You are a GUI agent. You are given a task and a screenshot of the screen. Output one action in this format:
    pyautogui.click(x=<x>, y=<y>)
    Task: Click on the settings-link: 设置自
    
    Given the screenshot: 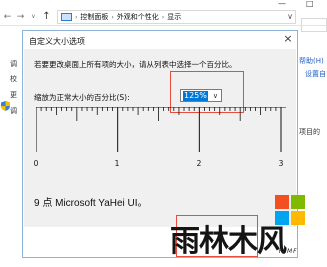 What is the action you would take?
    pyautogui.click(x=315, y=74)
    